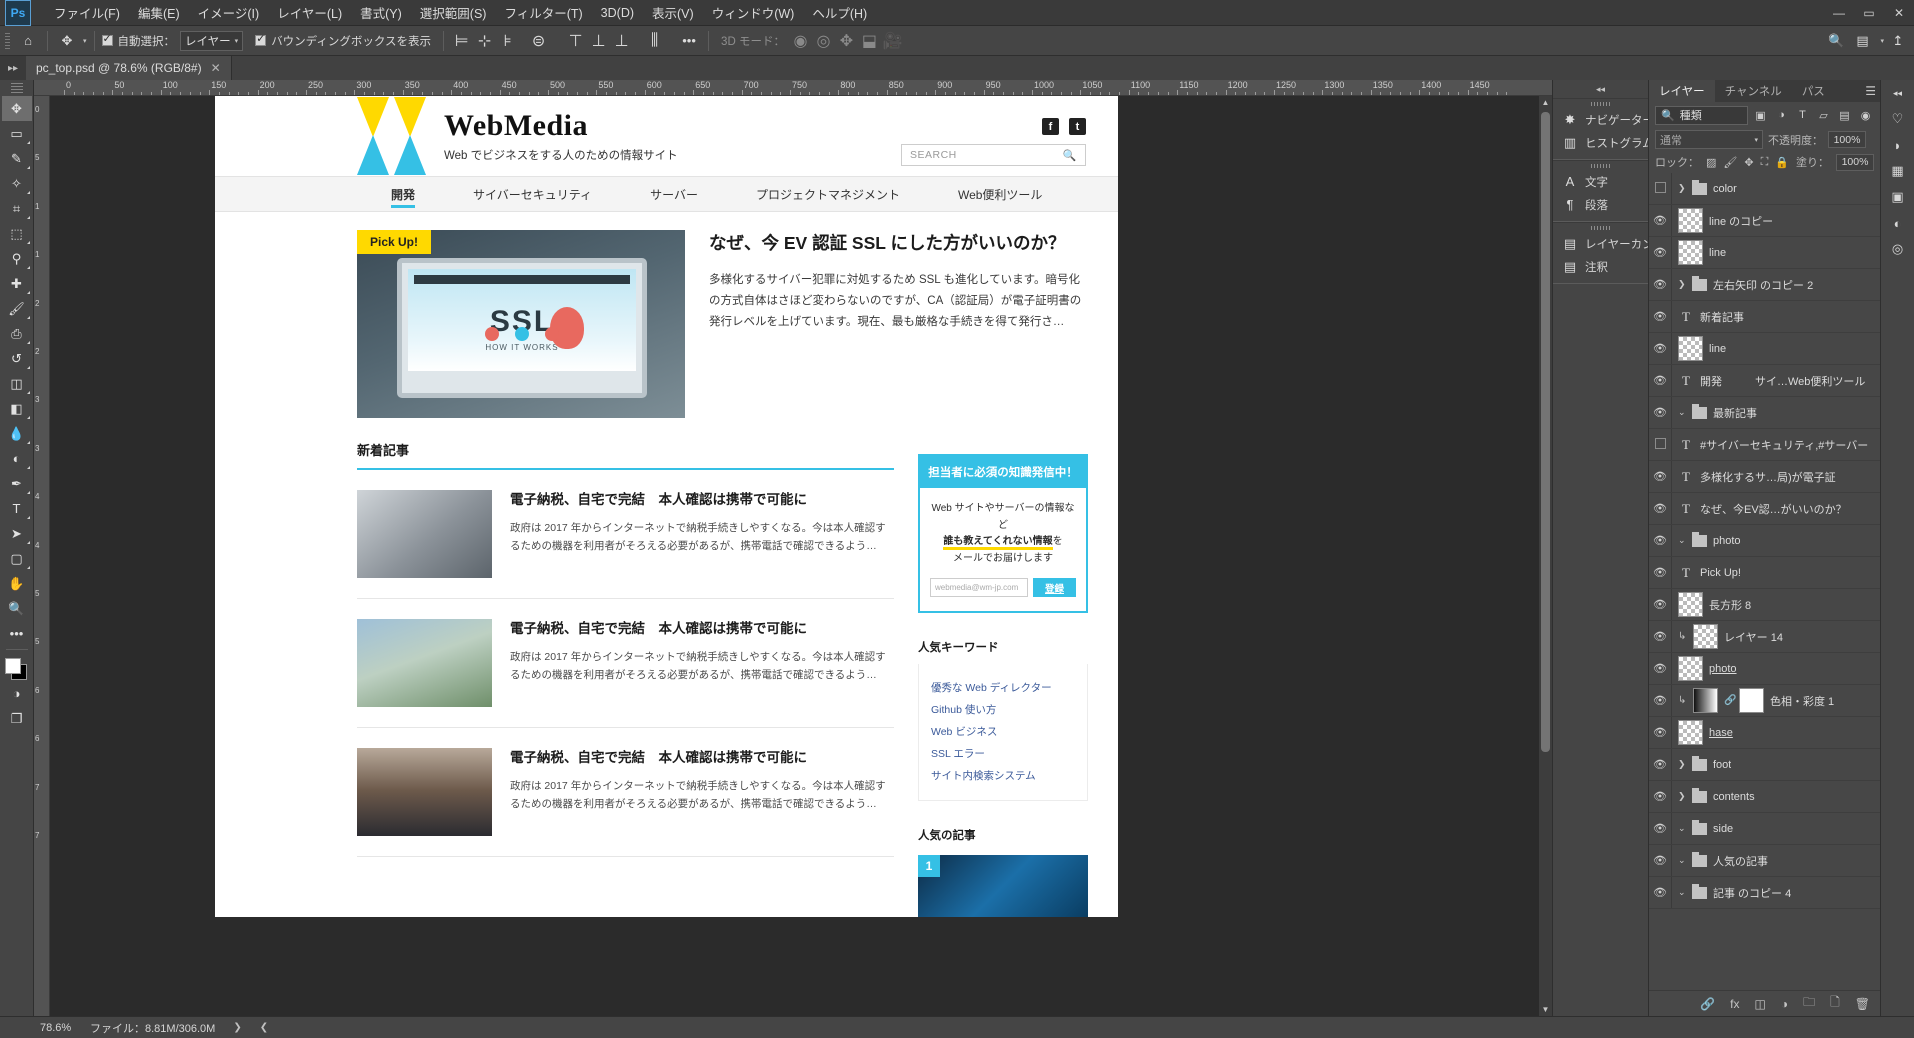 This screenshot has width=1914, height=1038. Describe the element at coordinates (17, 158) in the screenshot. I see `tool-lasso: ✎` at that location.